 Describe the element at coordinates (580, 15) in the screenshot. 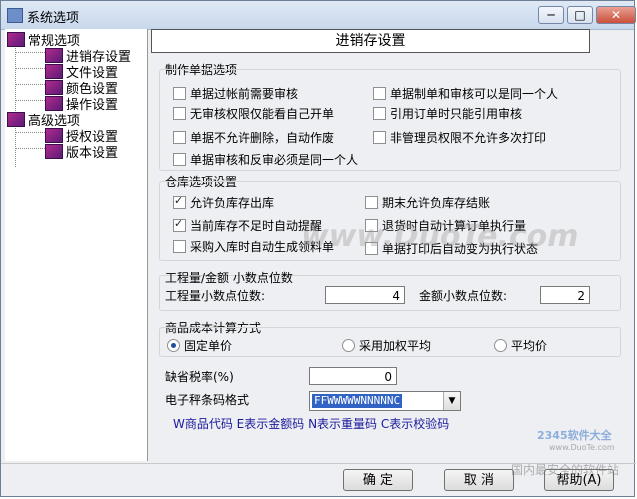

I see `maximize-button: □` at that location.